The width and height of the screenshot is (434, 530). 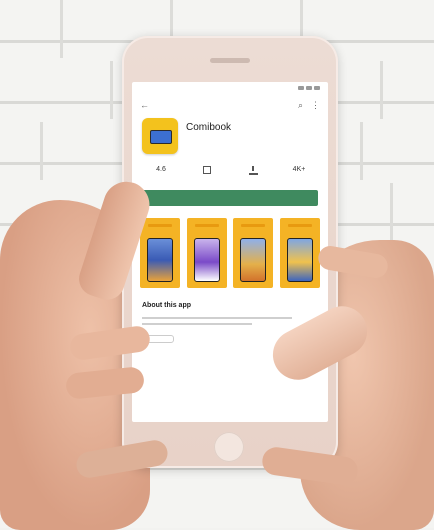 I want to click on install-button, so click(x=230, y=198).